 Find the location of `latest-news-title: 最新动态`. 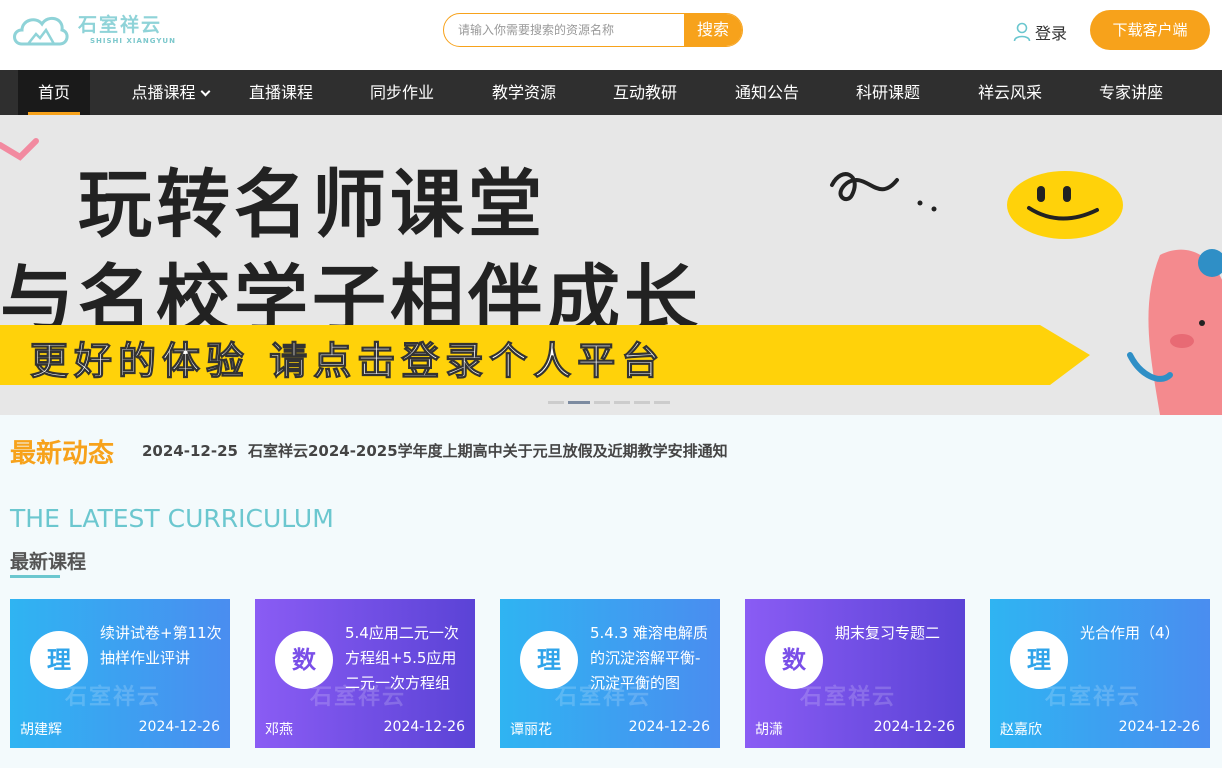

latest-news-title: 最新动态 is located at coordinates (62, 454).